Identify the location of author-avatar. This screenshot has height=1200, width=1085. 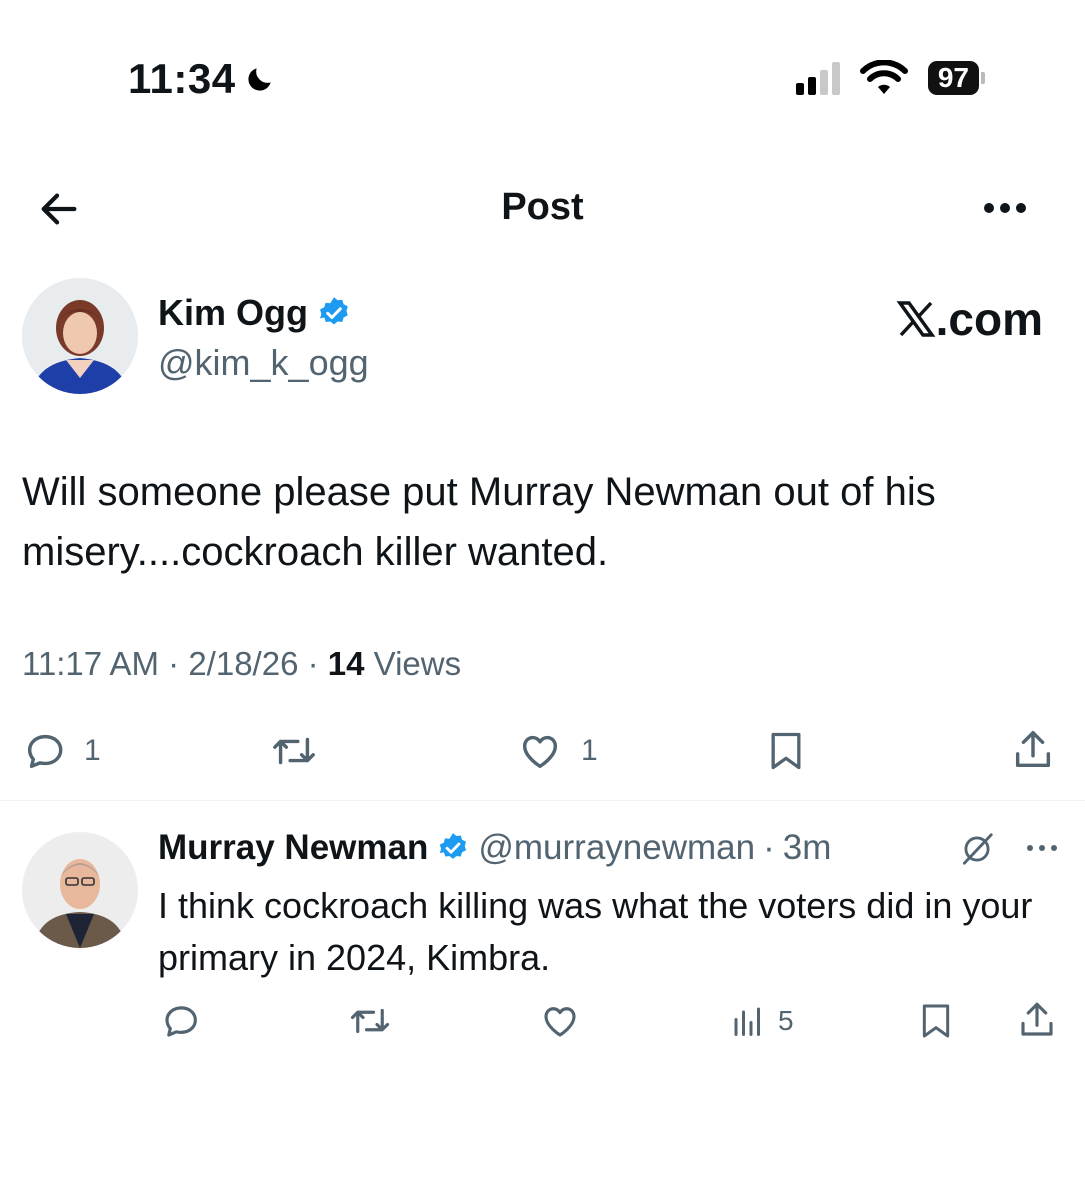
(80, 336).